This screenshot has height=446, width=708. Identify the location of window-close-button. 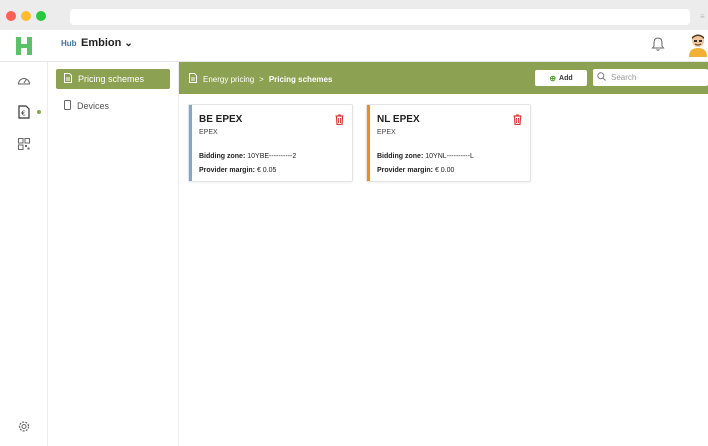
(11, 16).